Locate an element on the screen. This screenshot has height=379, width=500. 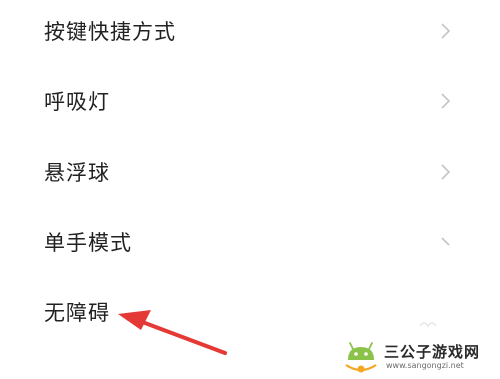
faint-mark is located at coordinates (428, 325).